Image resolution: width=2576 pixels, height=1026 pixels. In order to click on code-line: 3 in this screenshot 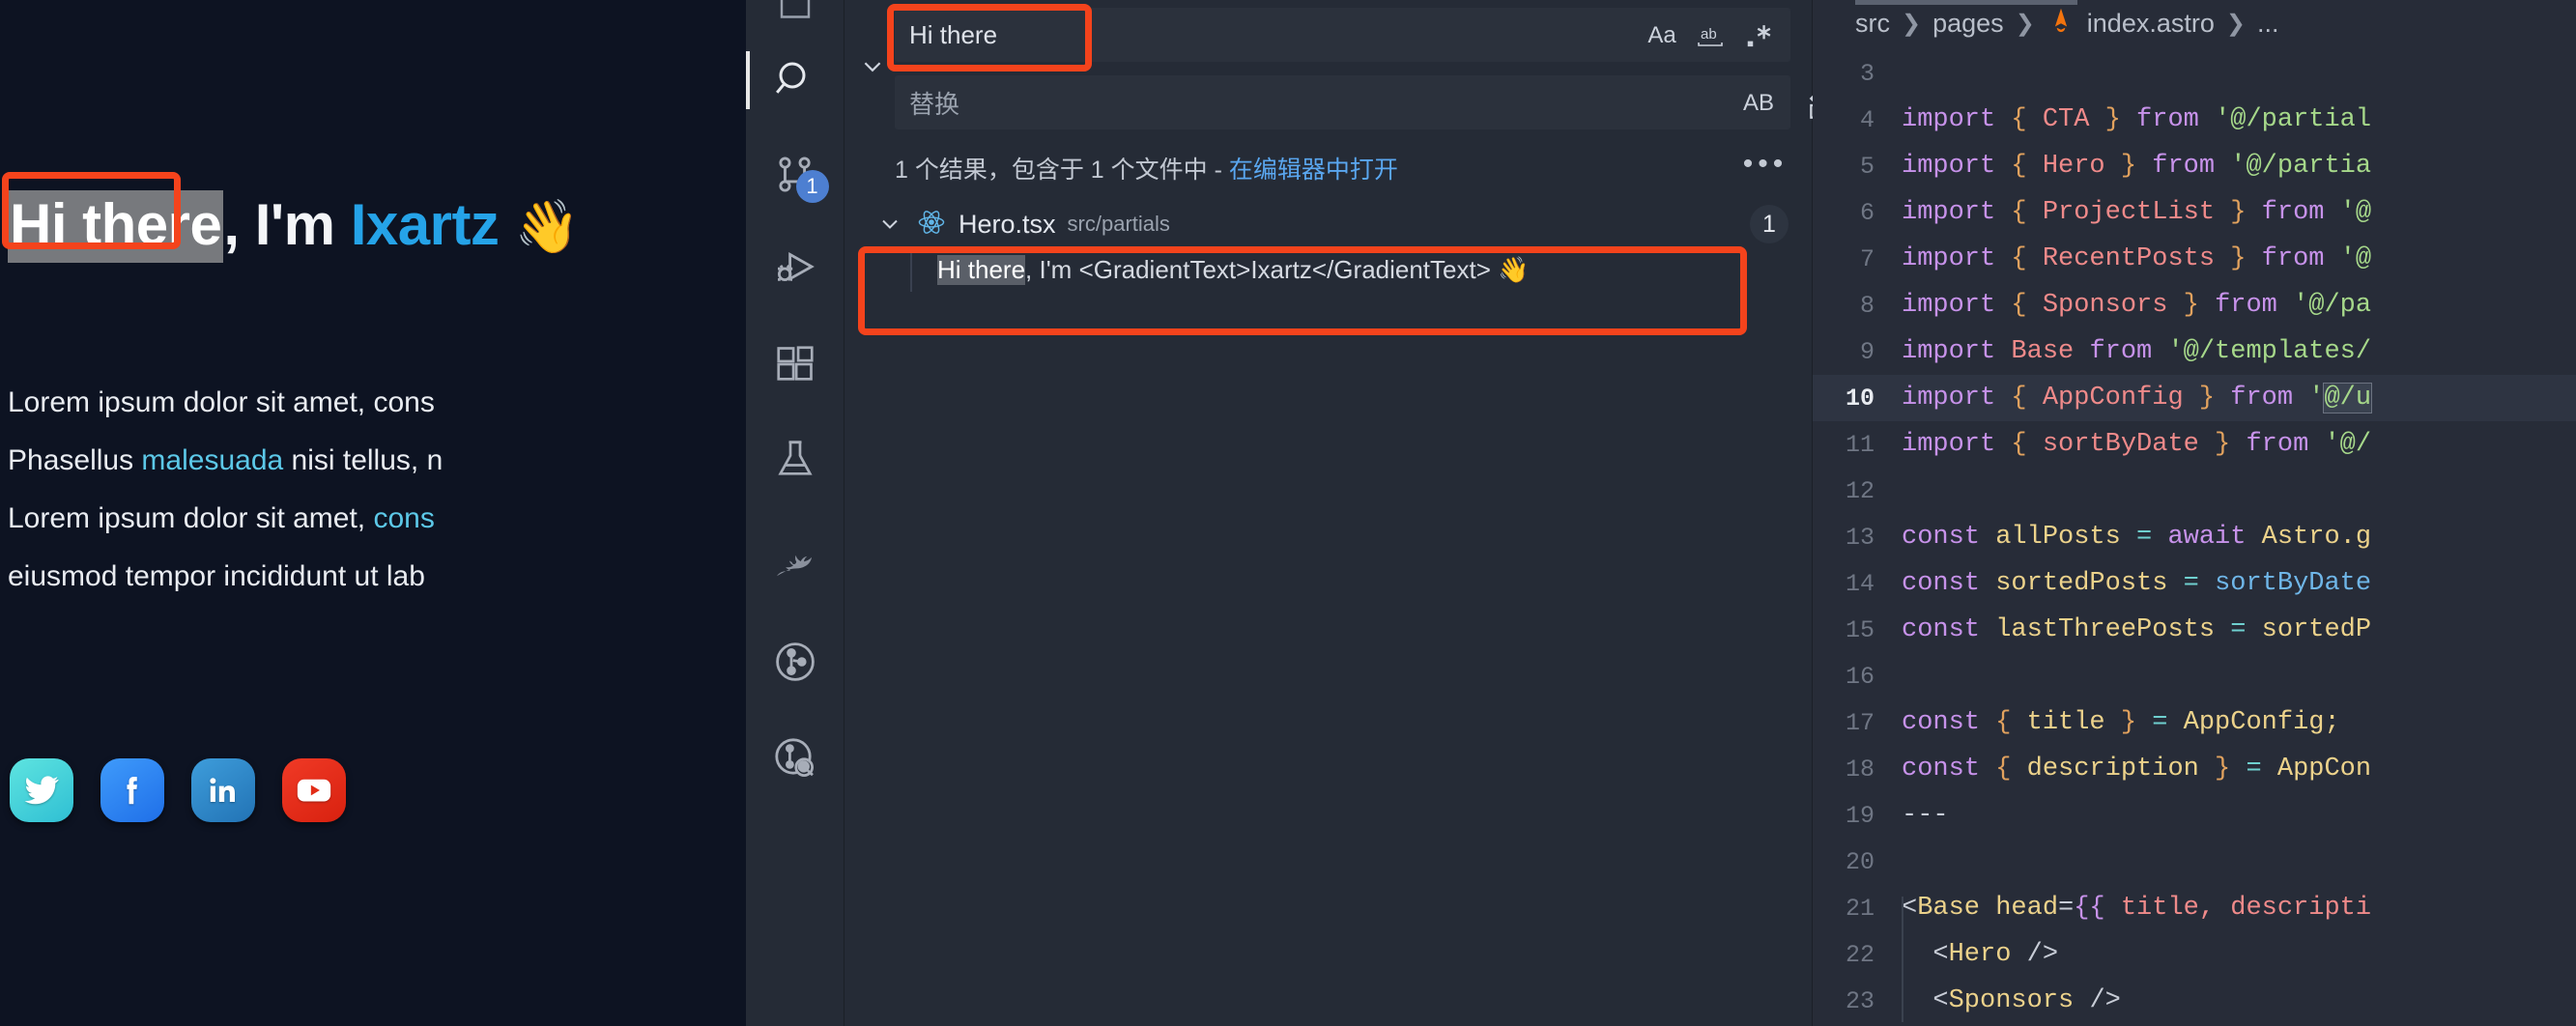, I will do `click(2194, 73)`.